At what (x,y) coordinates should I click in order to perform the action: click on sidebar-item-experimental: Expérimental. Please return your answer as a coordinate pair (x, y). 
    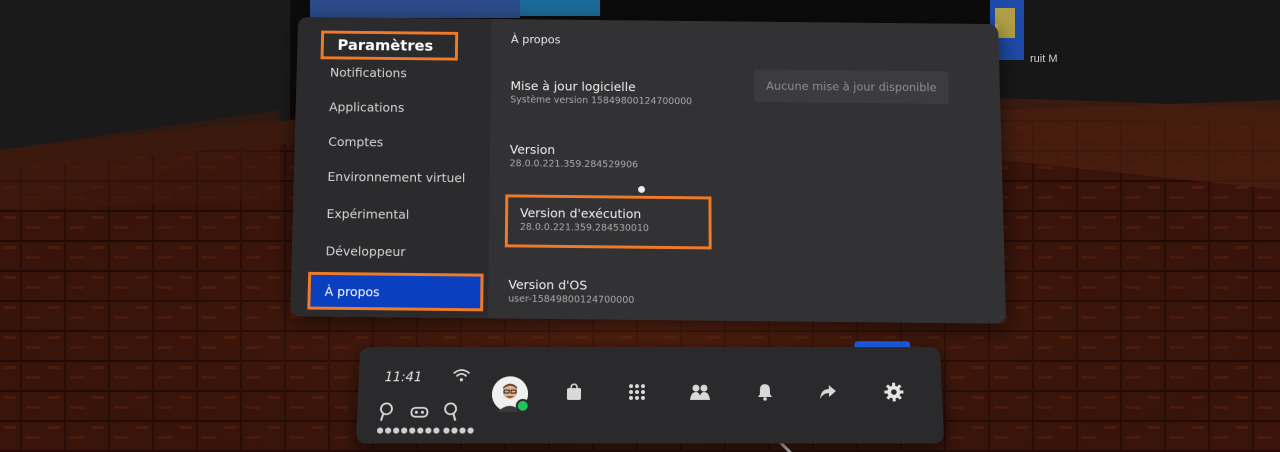
    Looking at the image, I should click on (396, 213).